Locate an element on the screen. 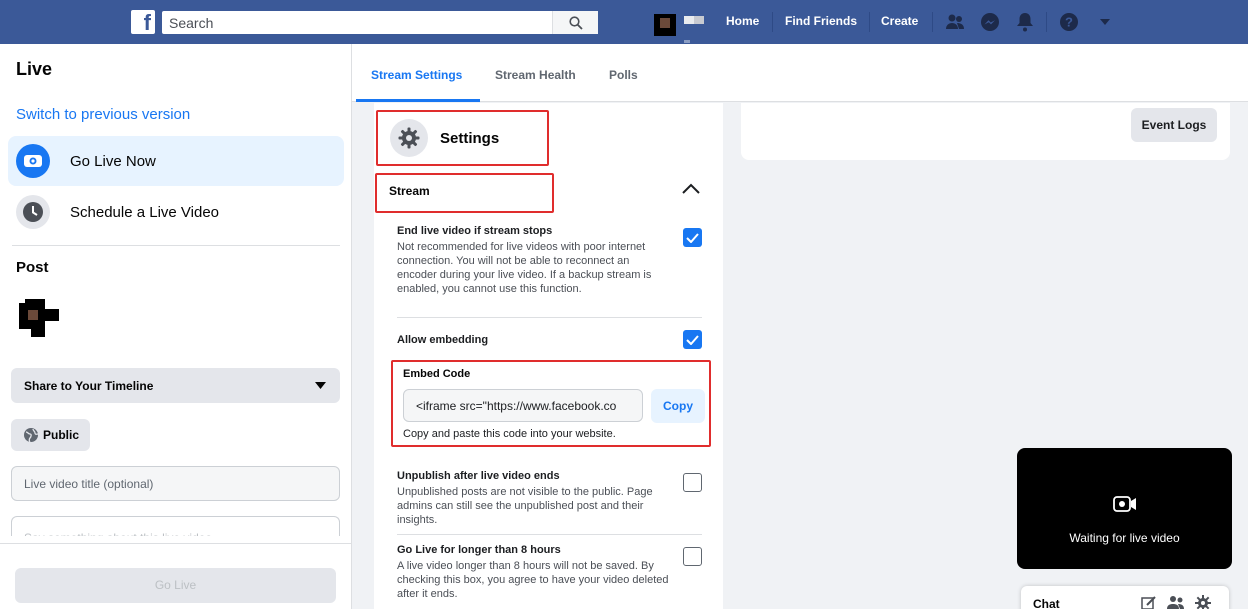  nav-create: Create is located at coordinates (899, 21).